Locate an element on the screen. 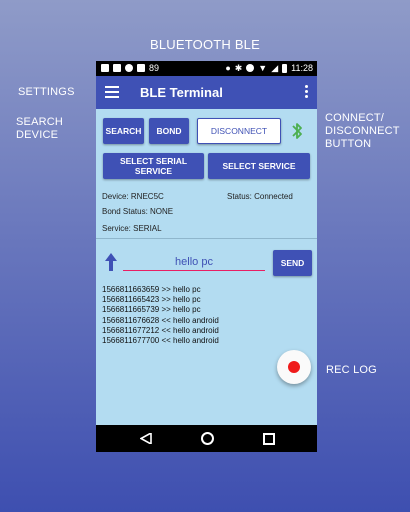 This screenshot has width=410, height=512. video-icon is located at coordinates (105, 68).